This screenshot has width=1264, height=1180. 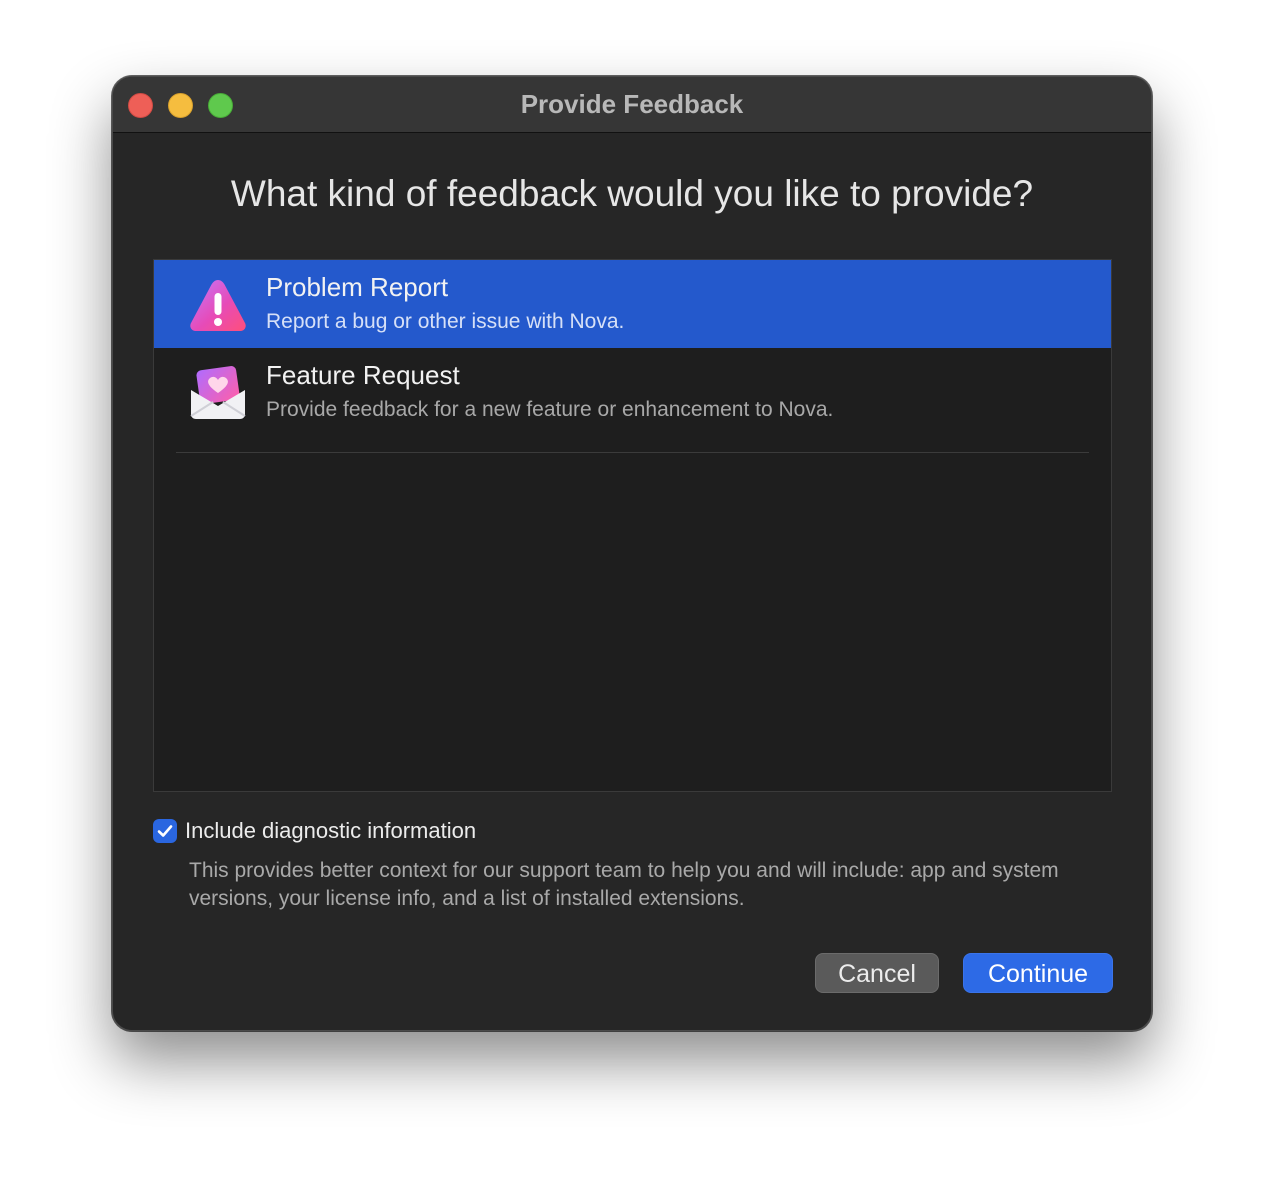 I want to click on window-title: Provide Feedback, so click(x=632, y=104).